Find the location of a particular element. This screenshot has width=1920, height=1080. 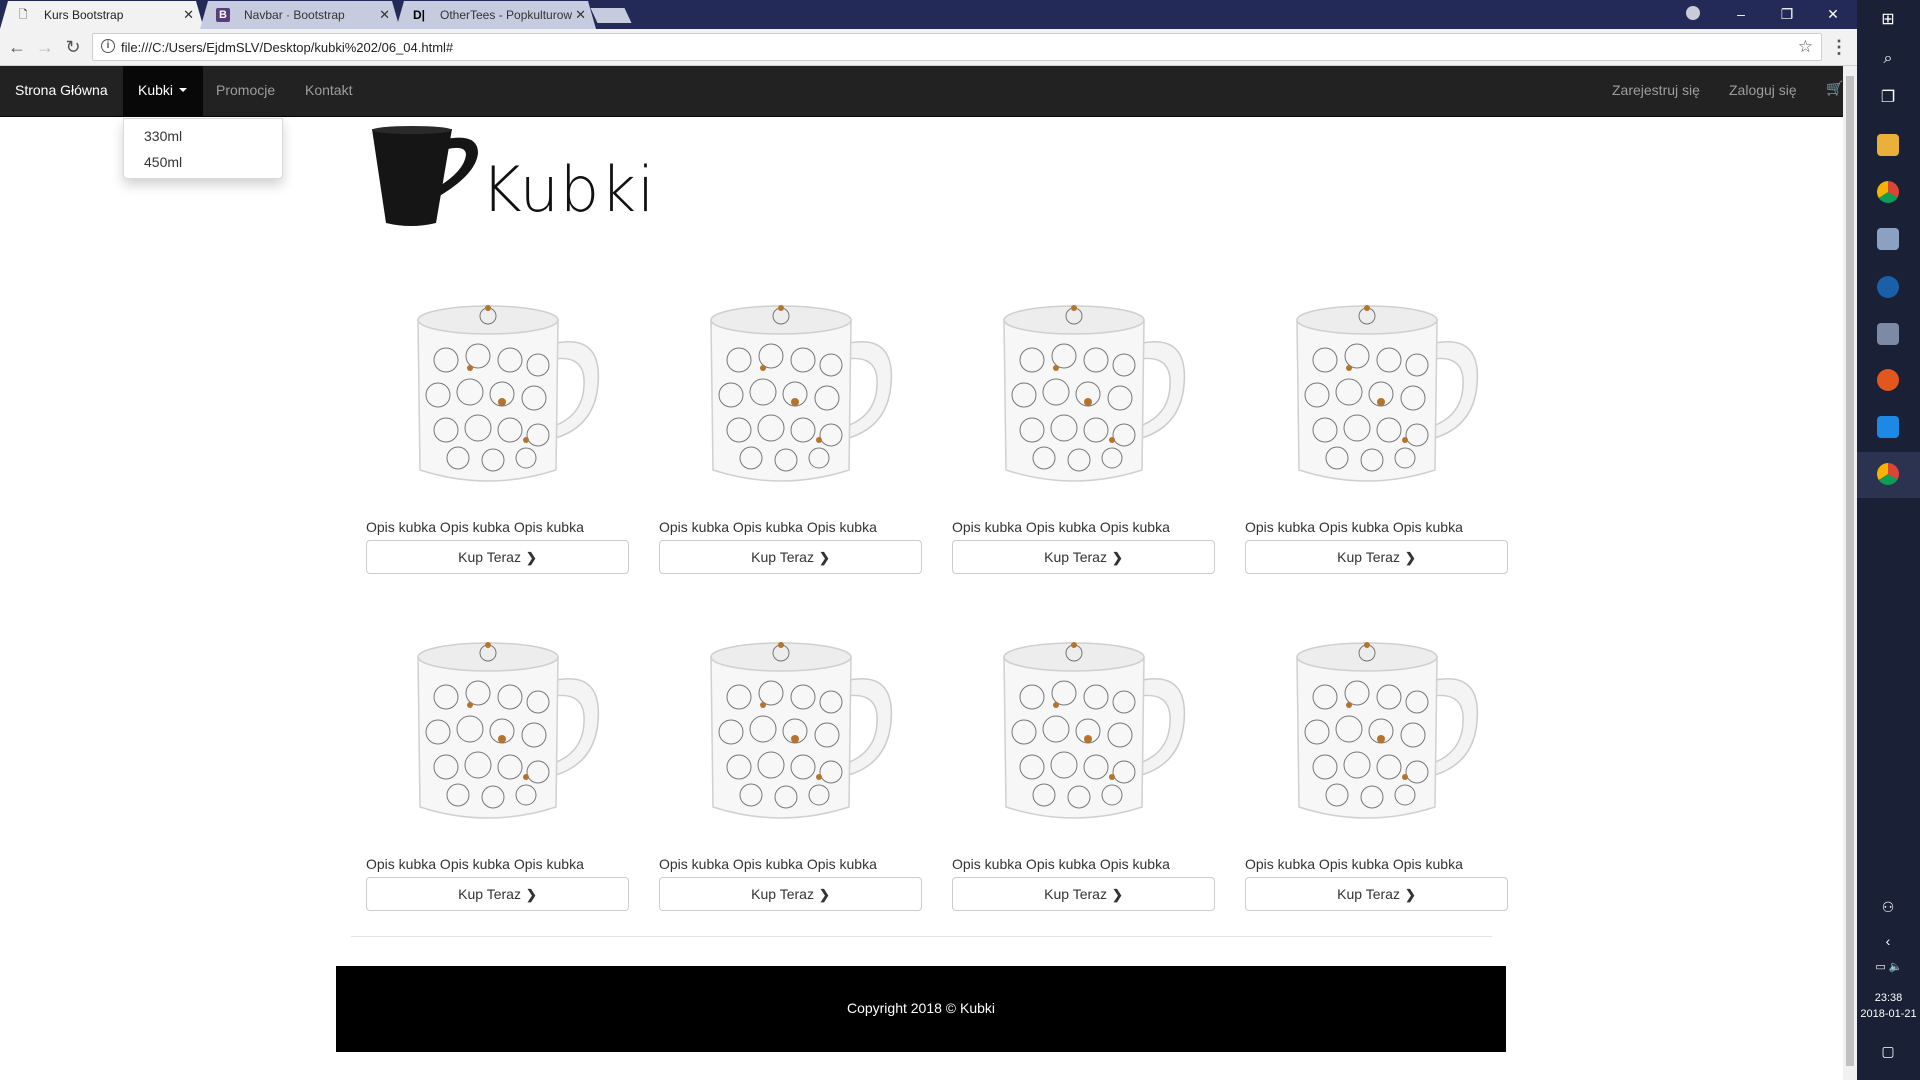

divider is located at coordinates (921, 936).